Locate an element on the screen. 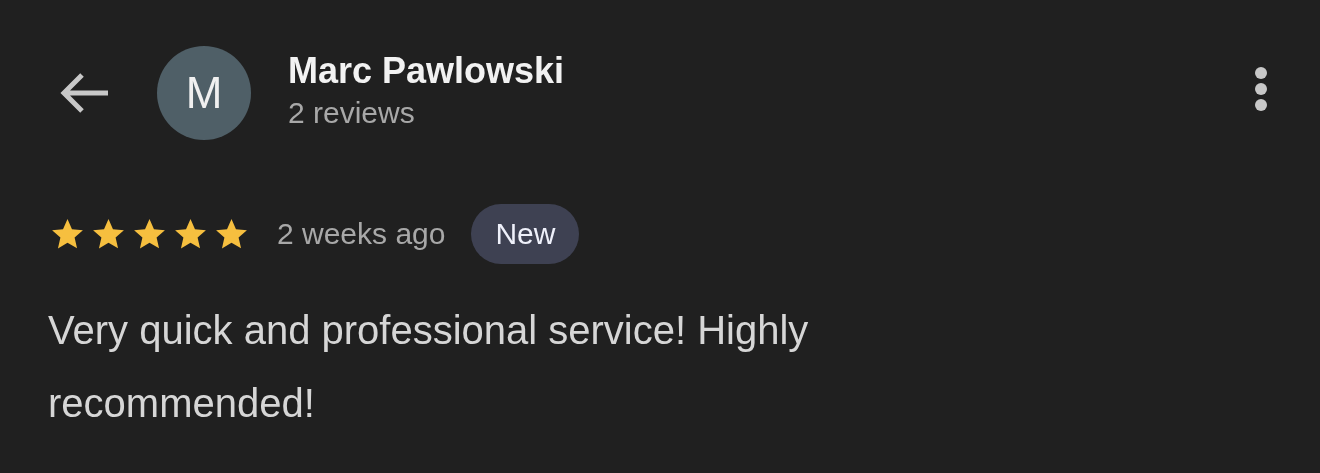 Image resolution: width=1320 pixels, height=473 pixels. reviewer-name: Marc Pawlowski is located at coordinates (426, 71).